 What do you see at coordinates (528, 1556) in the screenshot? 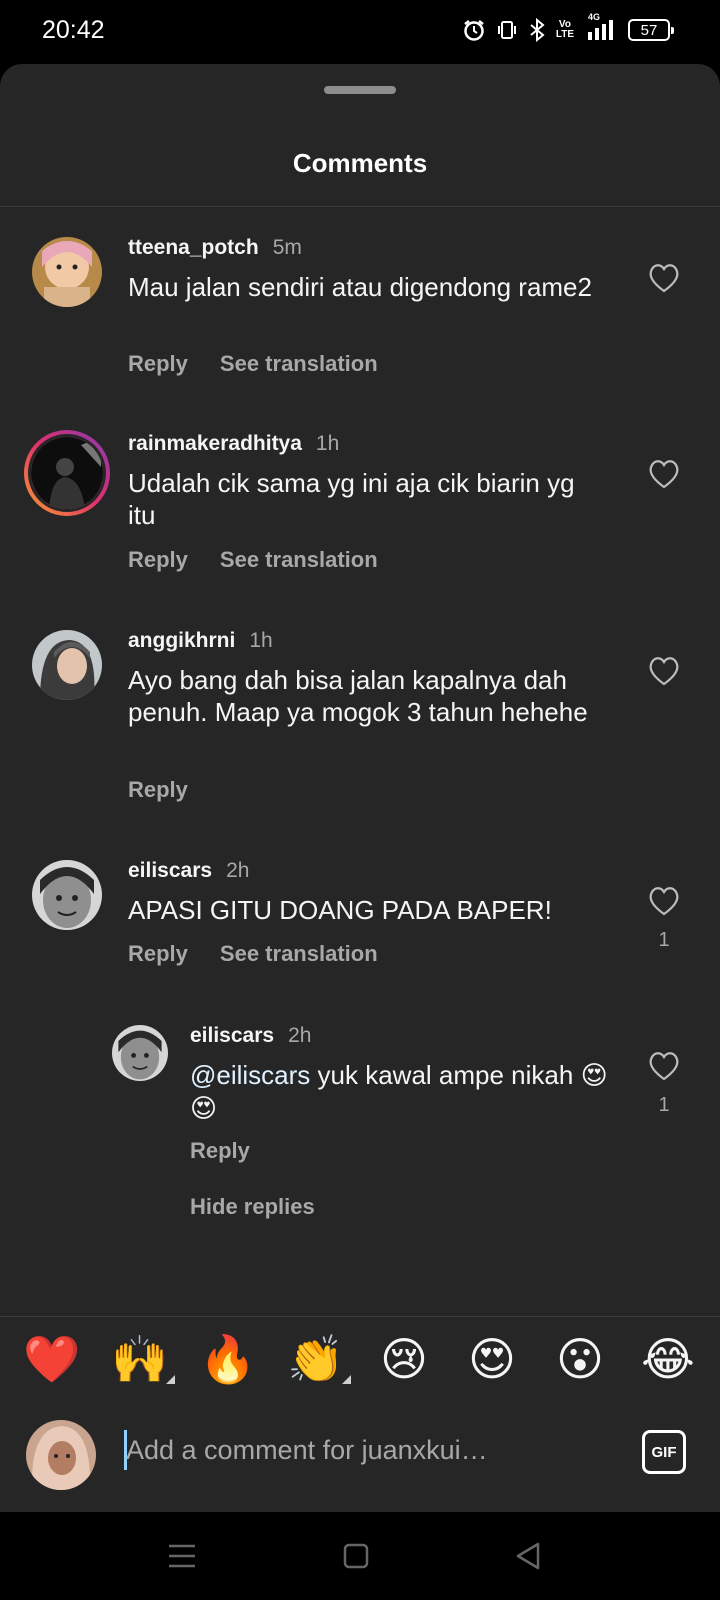
I see `back-icon` at bounding box center [528, 1556].